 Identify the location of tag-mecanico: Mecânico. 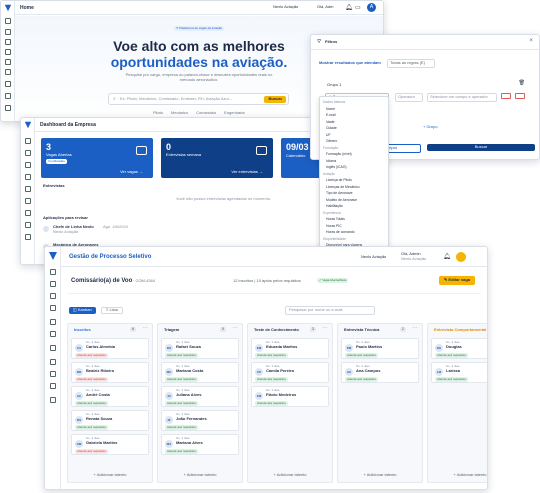
(179, 113).